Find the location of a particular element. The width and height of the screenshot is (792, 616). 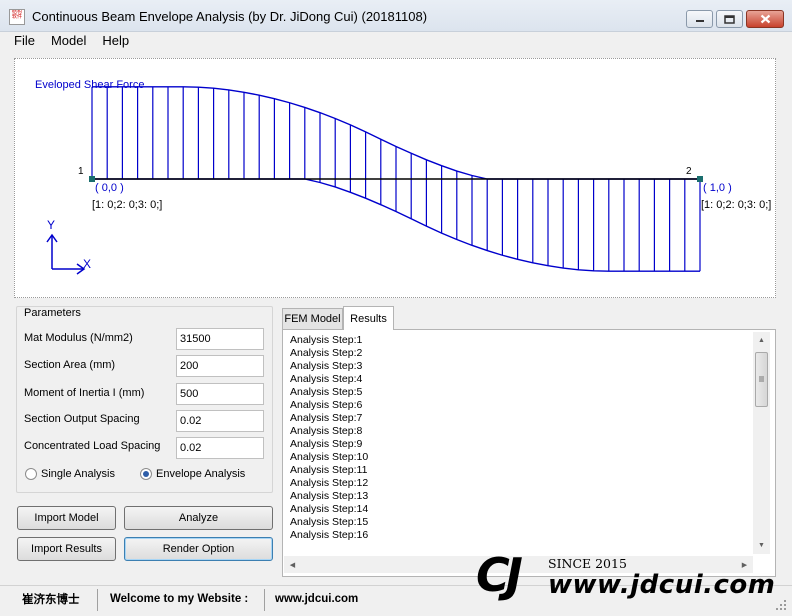

grip-lines-icon is located at coordinates (761, 379).